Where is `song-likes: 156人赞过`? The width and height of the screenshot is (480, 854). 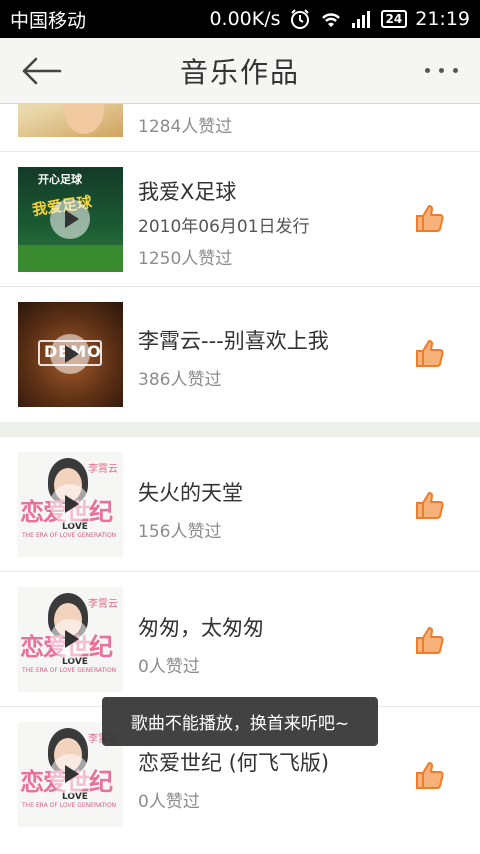
song-likes: 156人赞过 is located at coordinates (180, 532).